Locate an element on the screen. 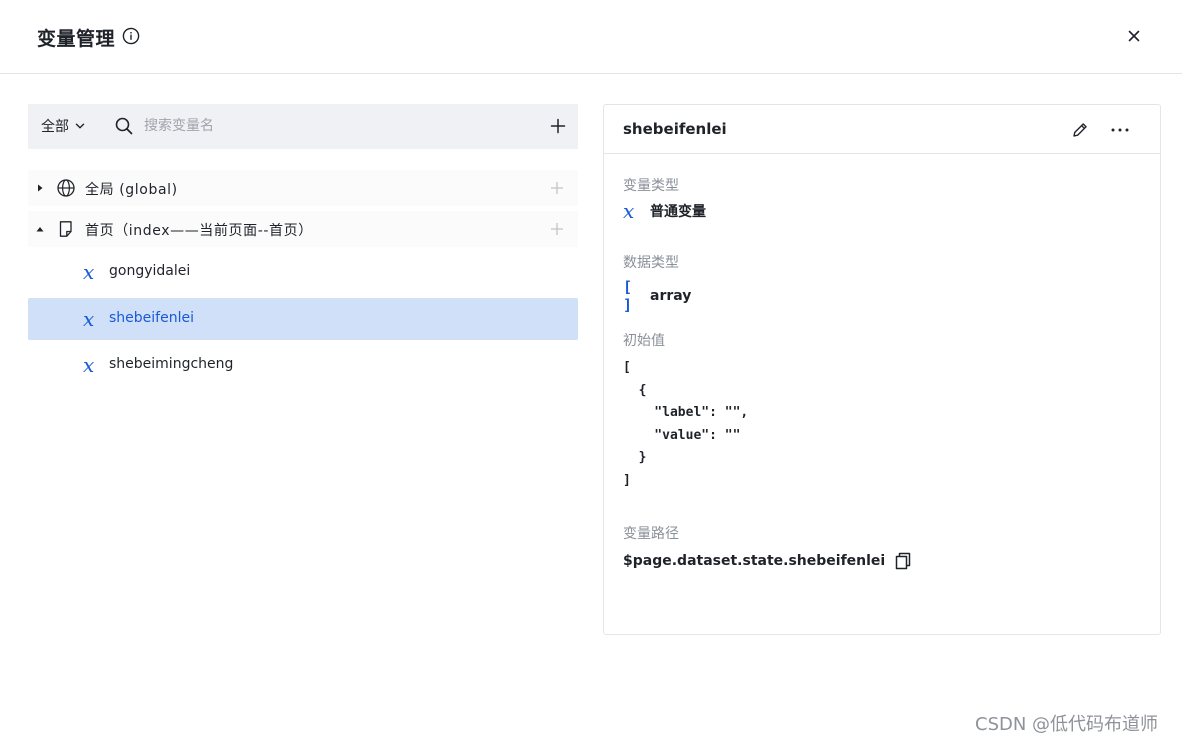  scope-filter-dropdown: 全部 is located at coordinates (63, 126).